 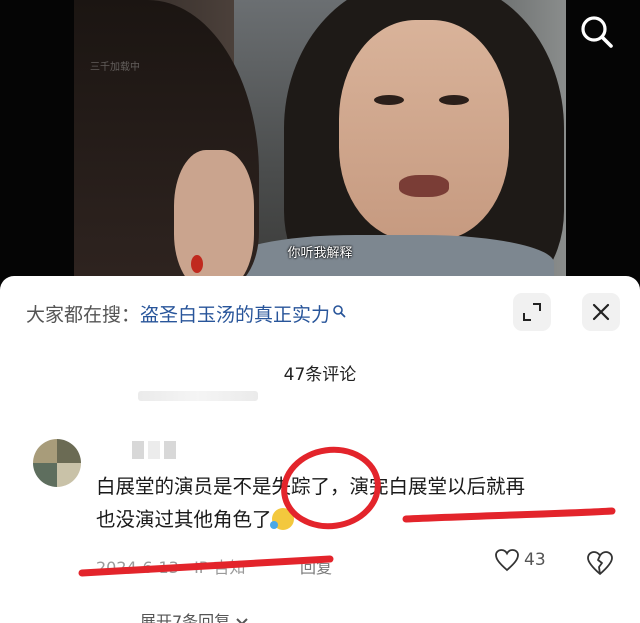 What do you see at coordinates (507, 560) in the screenshot?
I see `heart-icon` at bounding box center [507, 560].